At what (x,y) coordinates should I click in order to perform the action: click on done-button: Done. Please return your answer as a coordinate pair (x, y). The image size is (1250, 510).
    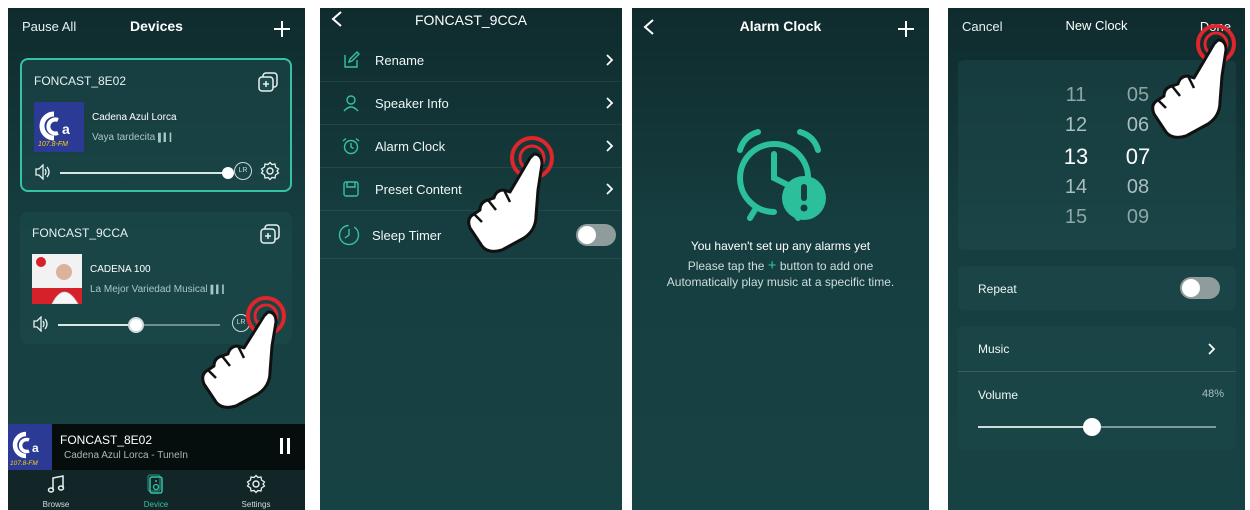
    Looking at the image, I should click on (1215, 26).